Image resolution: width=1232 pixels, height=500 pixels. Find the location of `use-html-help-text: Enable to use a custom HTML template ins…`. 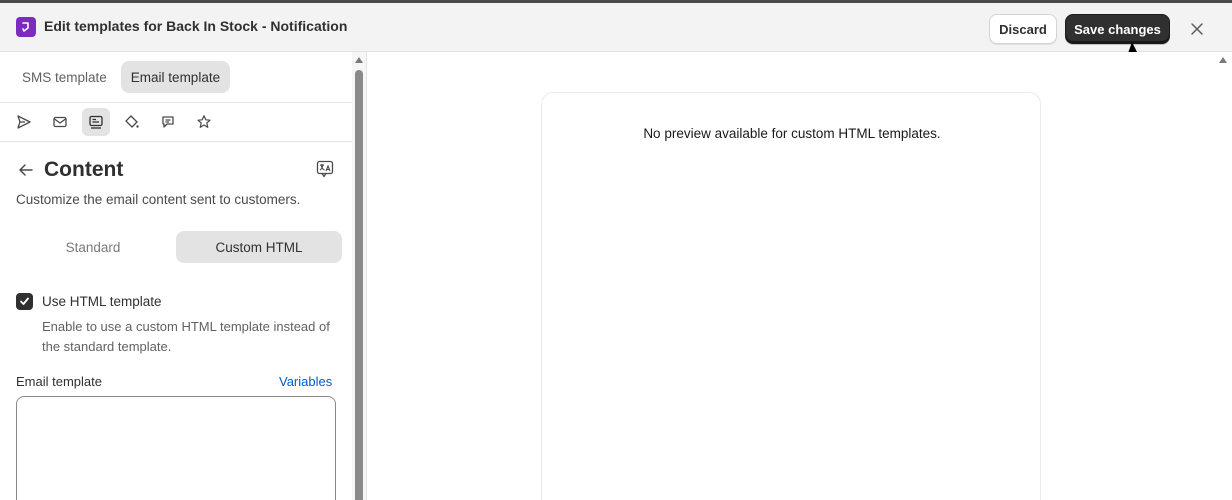

use-html-help-text: Enable to use a custom HTML template ins… is located at coordinates (186, 336).